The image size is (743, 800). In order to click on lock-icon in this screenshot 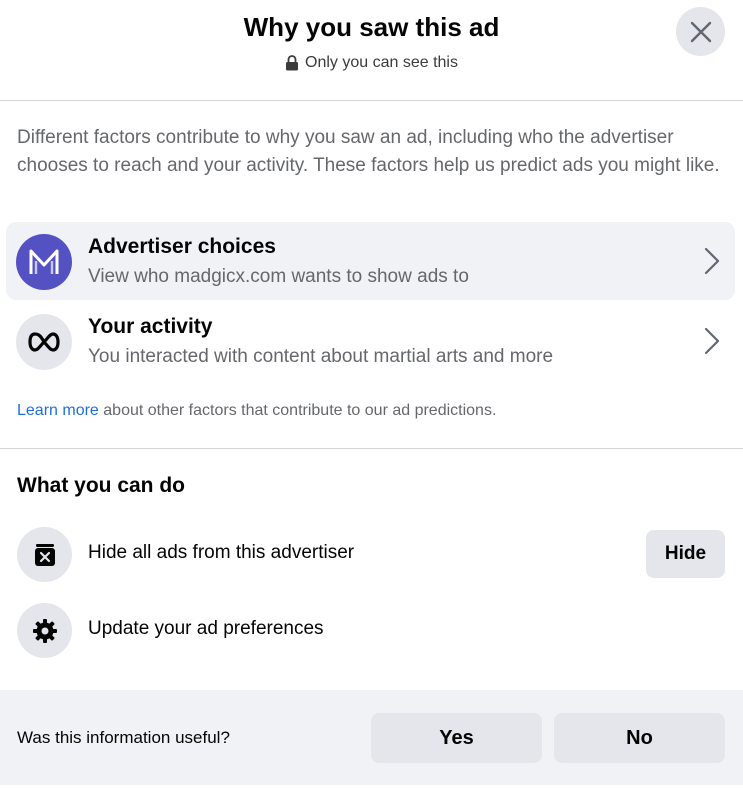, I will do `click(292, 63)`.